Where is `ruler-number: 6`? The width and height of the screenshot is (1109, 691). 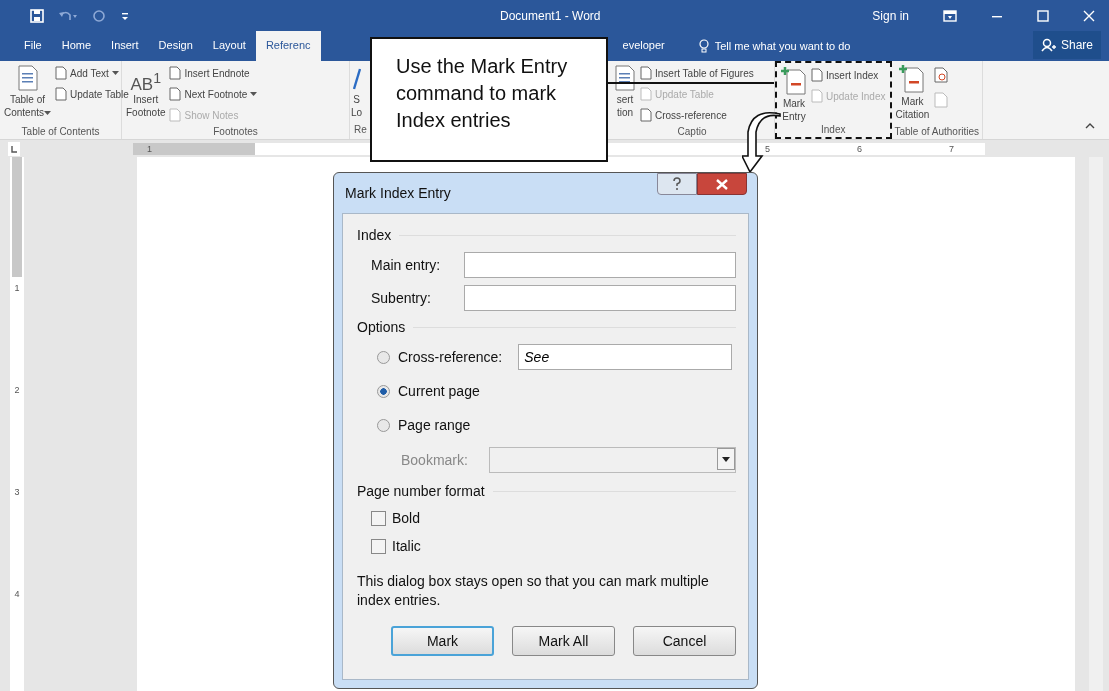 ruler-number: 6 is located at coordinates (860, 148).